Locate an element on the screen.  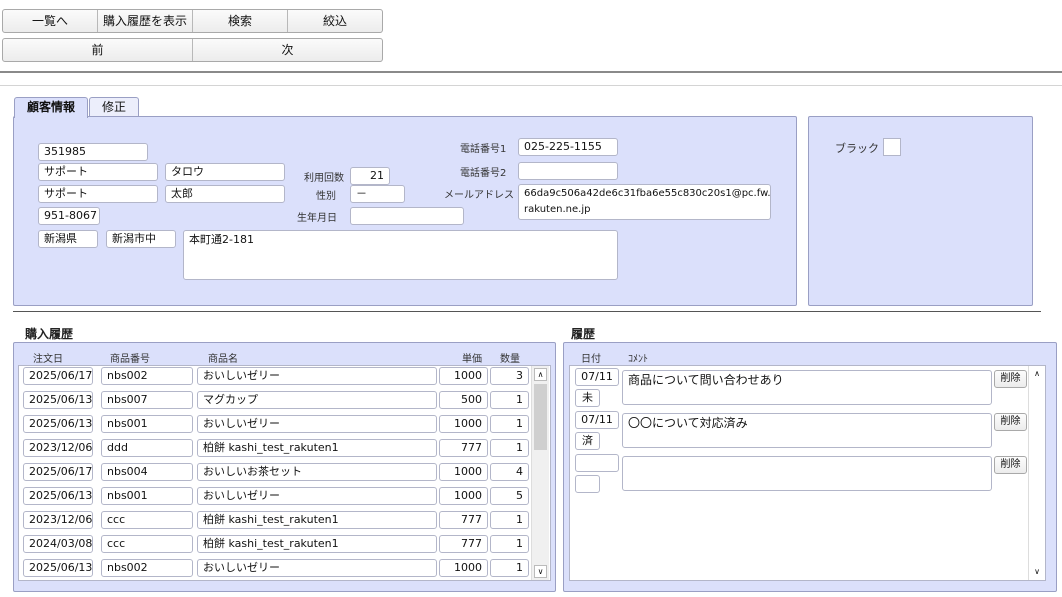
city-field: 新潟市中 is located at coordinates (141, 239).